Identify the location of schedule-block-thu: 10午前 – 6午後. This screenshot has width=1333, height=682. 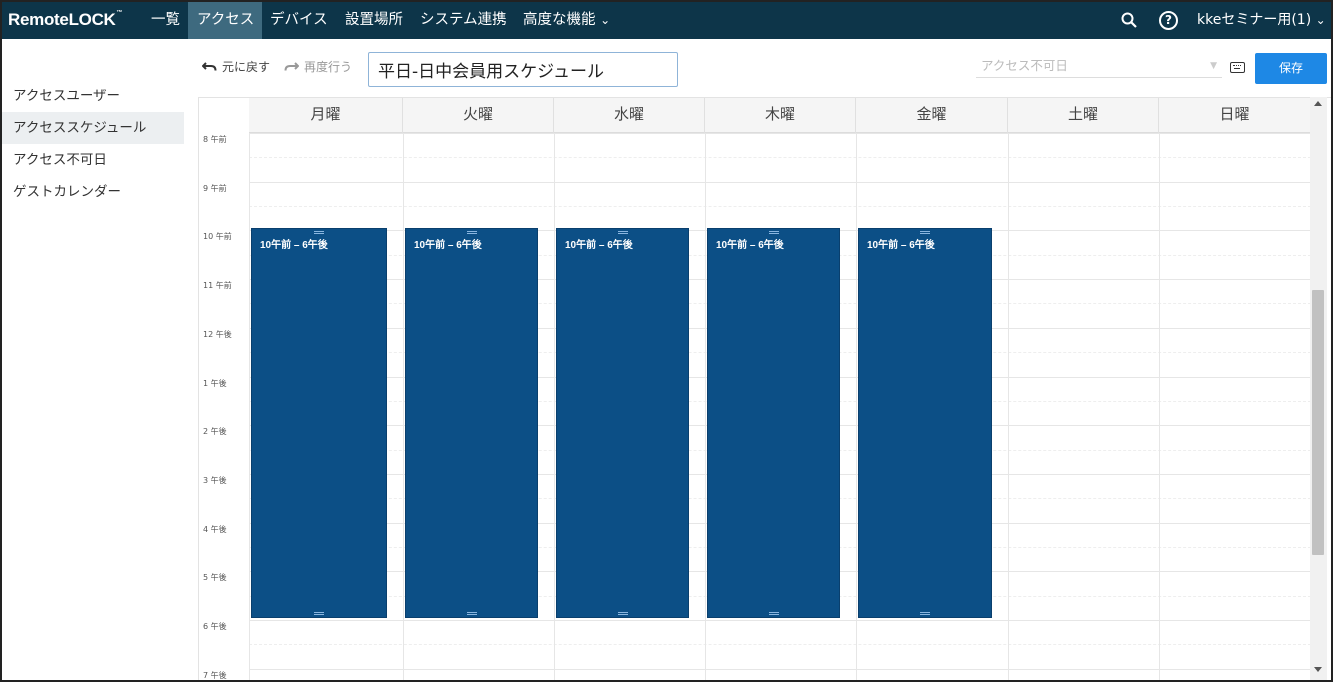
(773, 423).